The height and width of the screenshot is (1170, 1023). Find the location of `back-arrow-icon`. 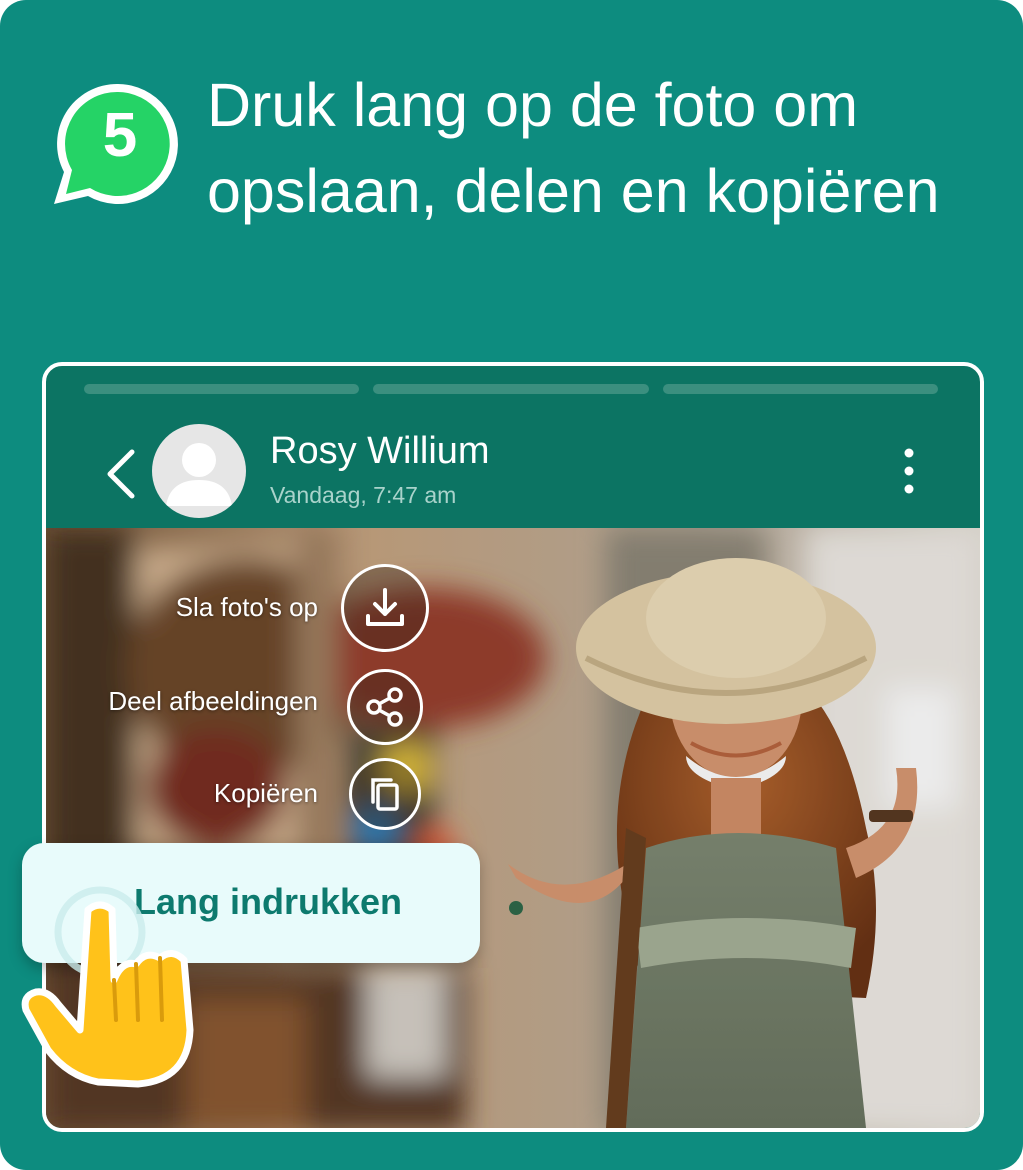

back-arrow-icon is located at coordinates (121, 474).